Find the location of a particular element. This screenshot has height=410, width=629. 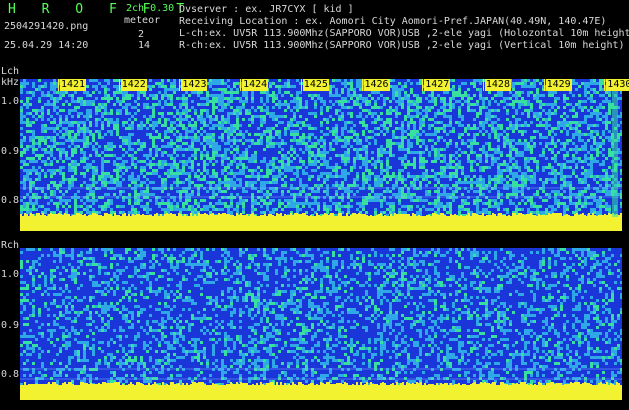

meteor-count-a: 2 is located at coordinates (141, 34).